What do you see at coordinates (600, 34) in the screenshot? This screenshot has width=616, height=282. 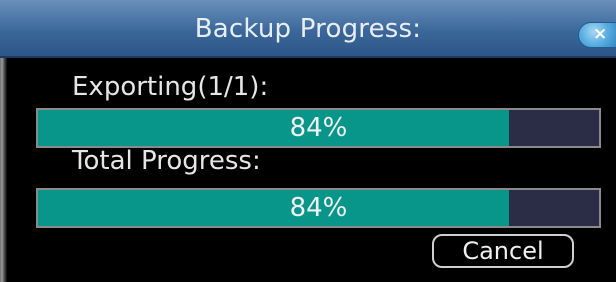 I see `close-icon: ×` at bounding box center [600, 34].